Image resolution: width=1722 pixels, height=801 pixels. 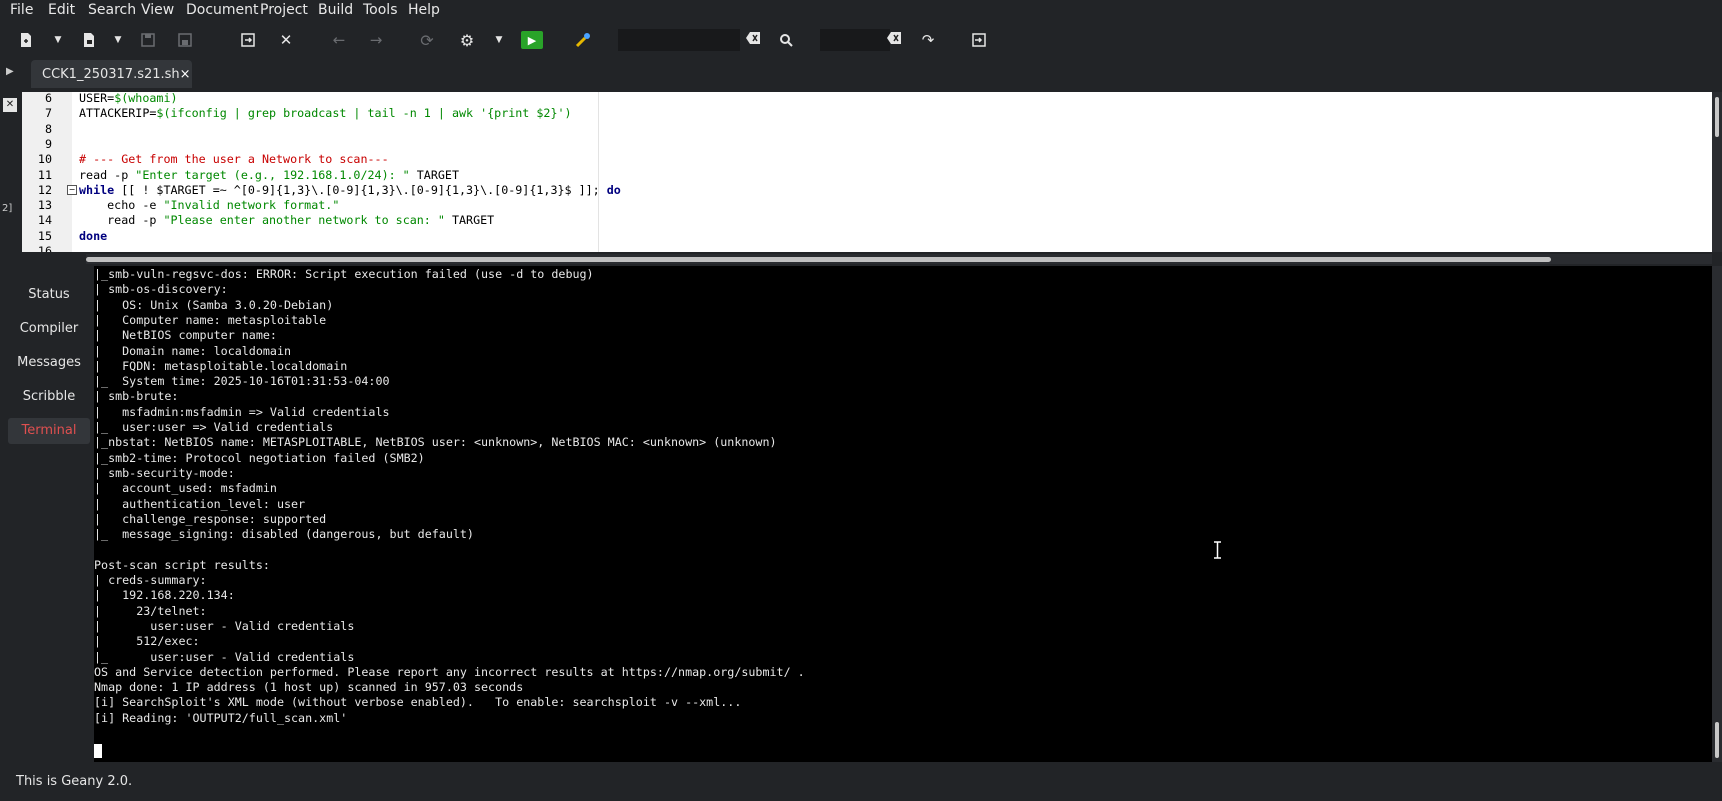 I want to click on code-token: echo -e, so click(x=121, y=205).